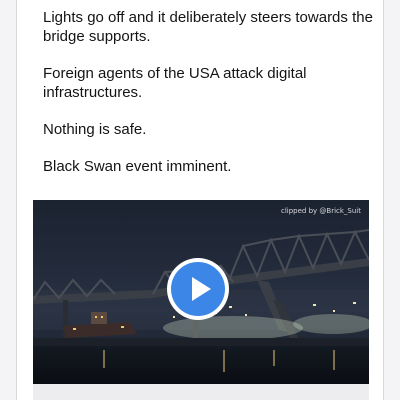 The width and height of the screenshot is (400, 400). I want to click on play-button, so click(198, 289).